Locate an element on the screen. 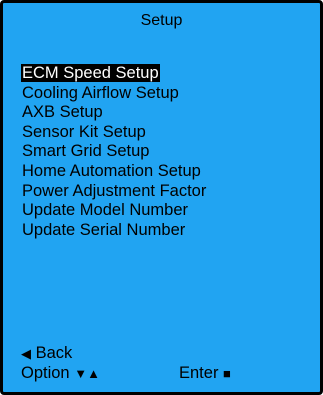 The height and width of the screenshot is (395, 323). option-label: Option is located at coordinates (45, 373).